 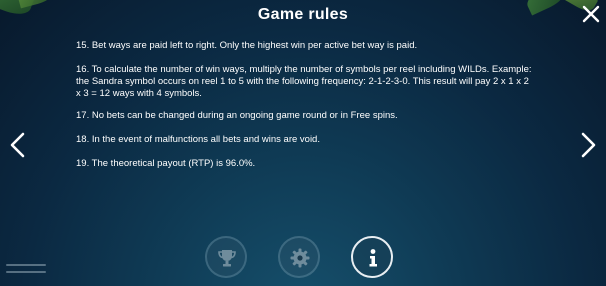 I want to click on page-title: Game rules, so click(x=303, y=14).